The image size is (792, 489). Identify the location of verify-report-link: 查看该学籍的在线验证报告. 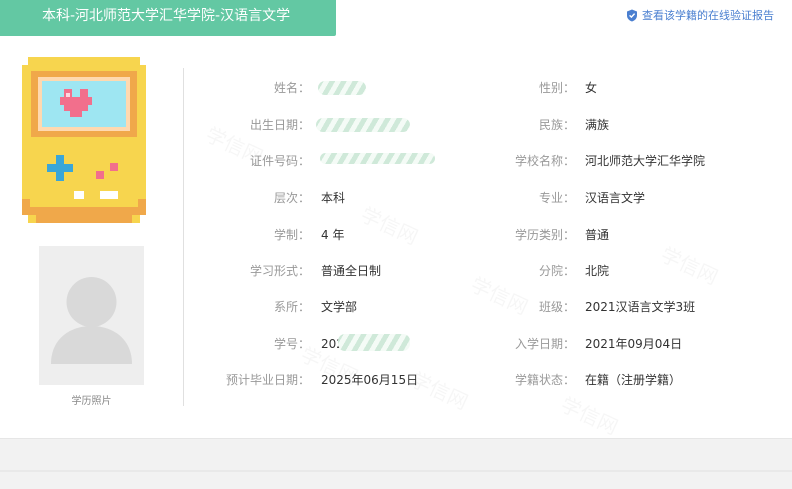
(700, 15).